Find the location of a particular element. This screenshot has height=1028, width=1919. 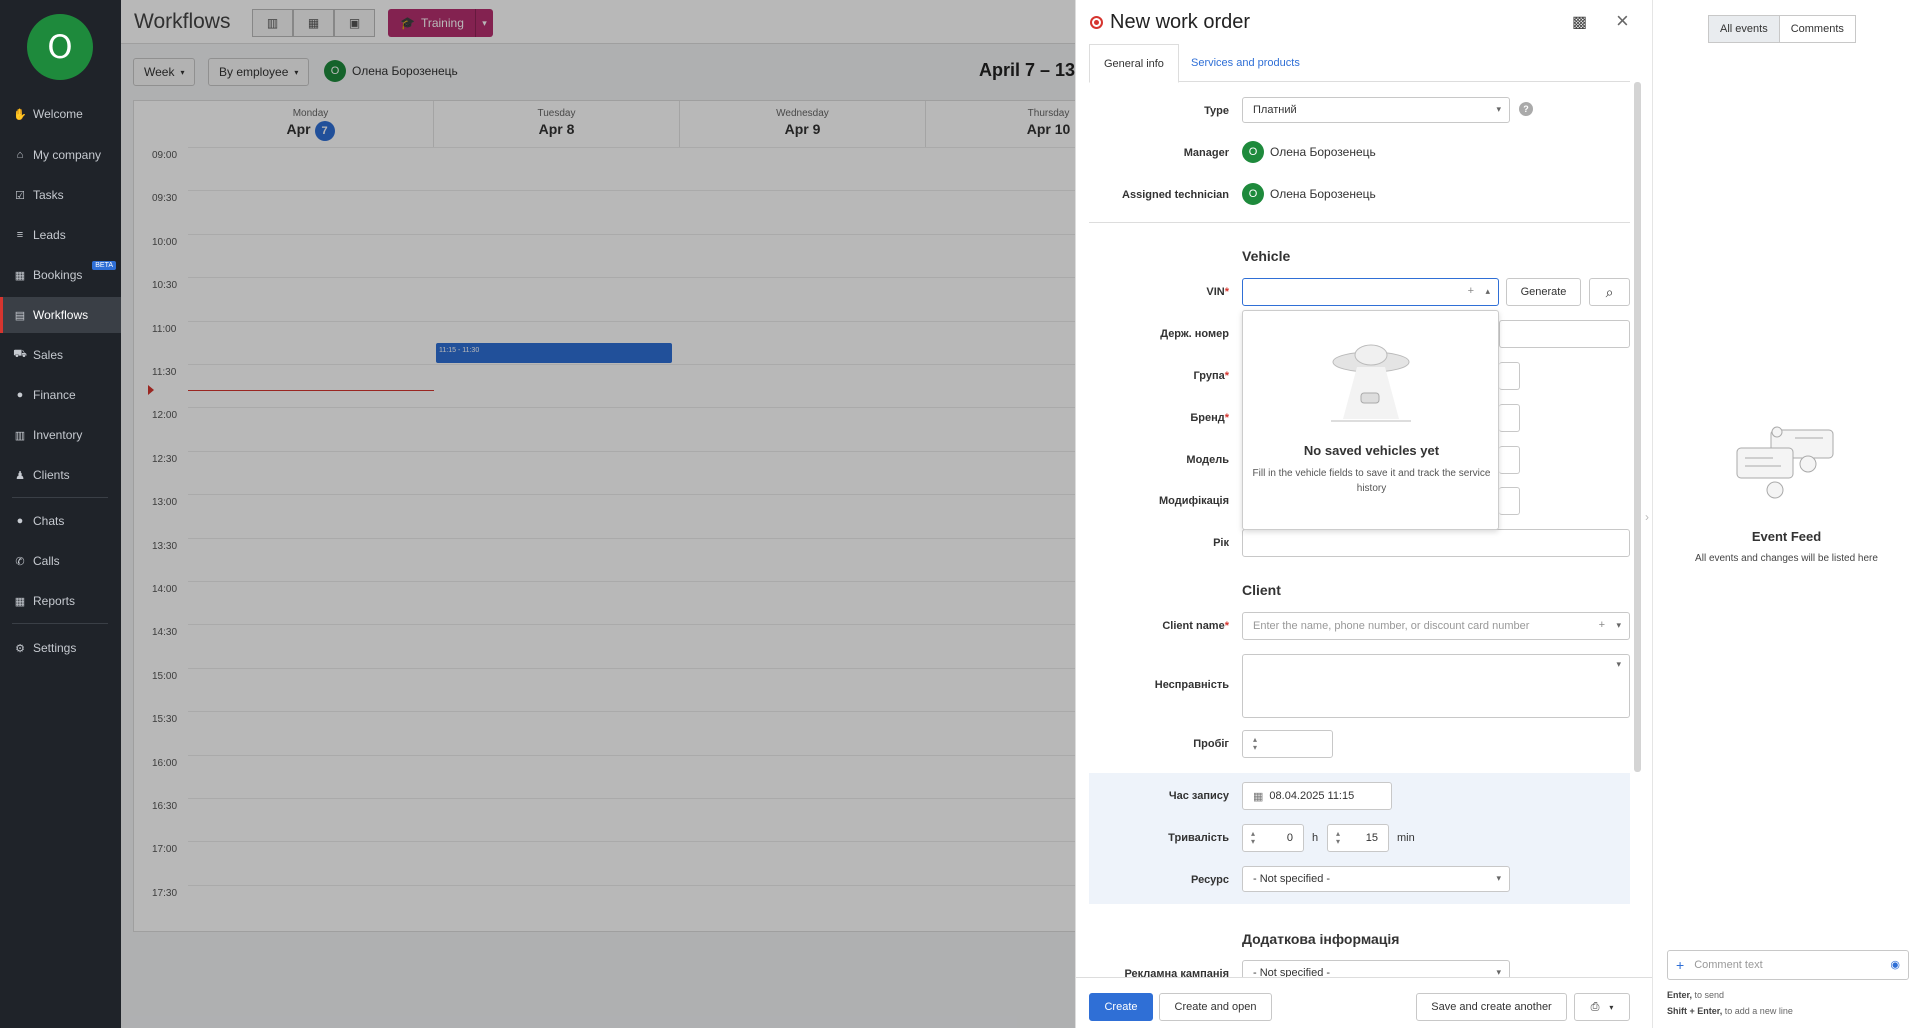

booking-time-input: ▦ 08.04.2025 11:15 is located at coordinates (1317, 796).